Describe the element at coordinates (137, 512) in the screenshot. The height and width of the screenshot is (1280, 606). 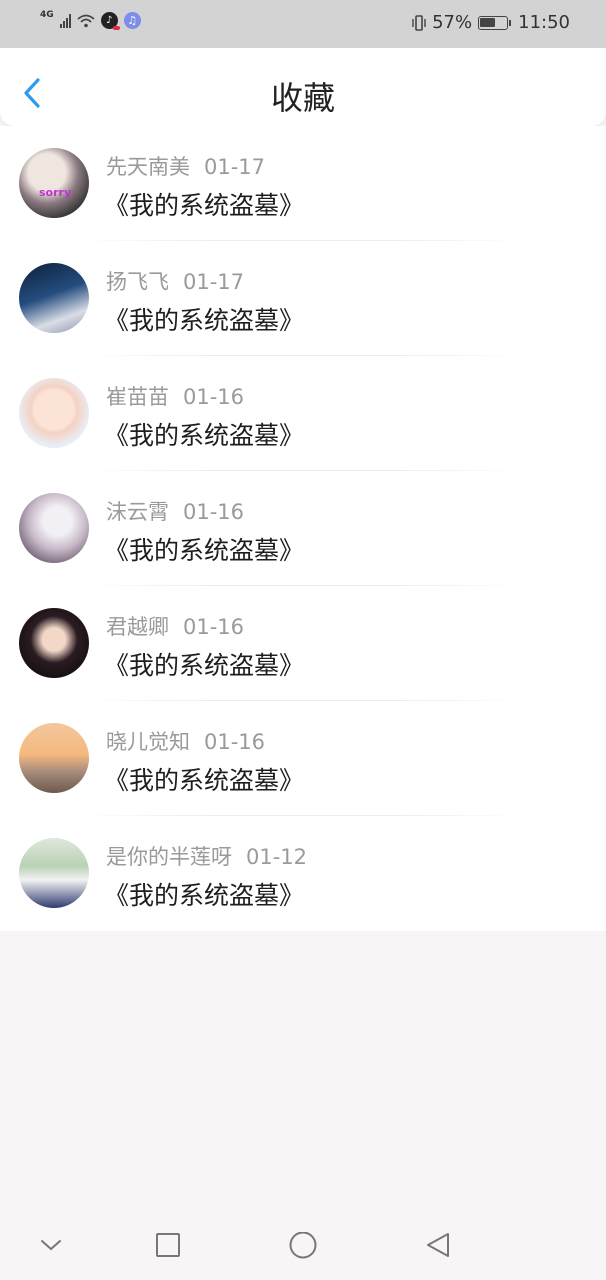
I see `username: 沫云霄` at that location.